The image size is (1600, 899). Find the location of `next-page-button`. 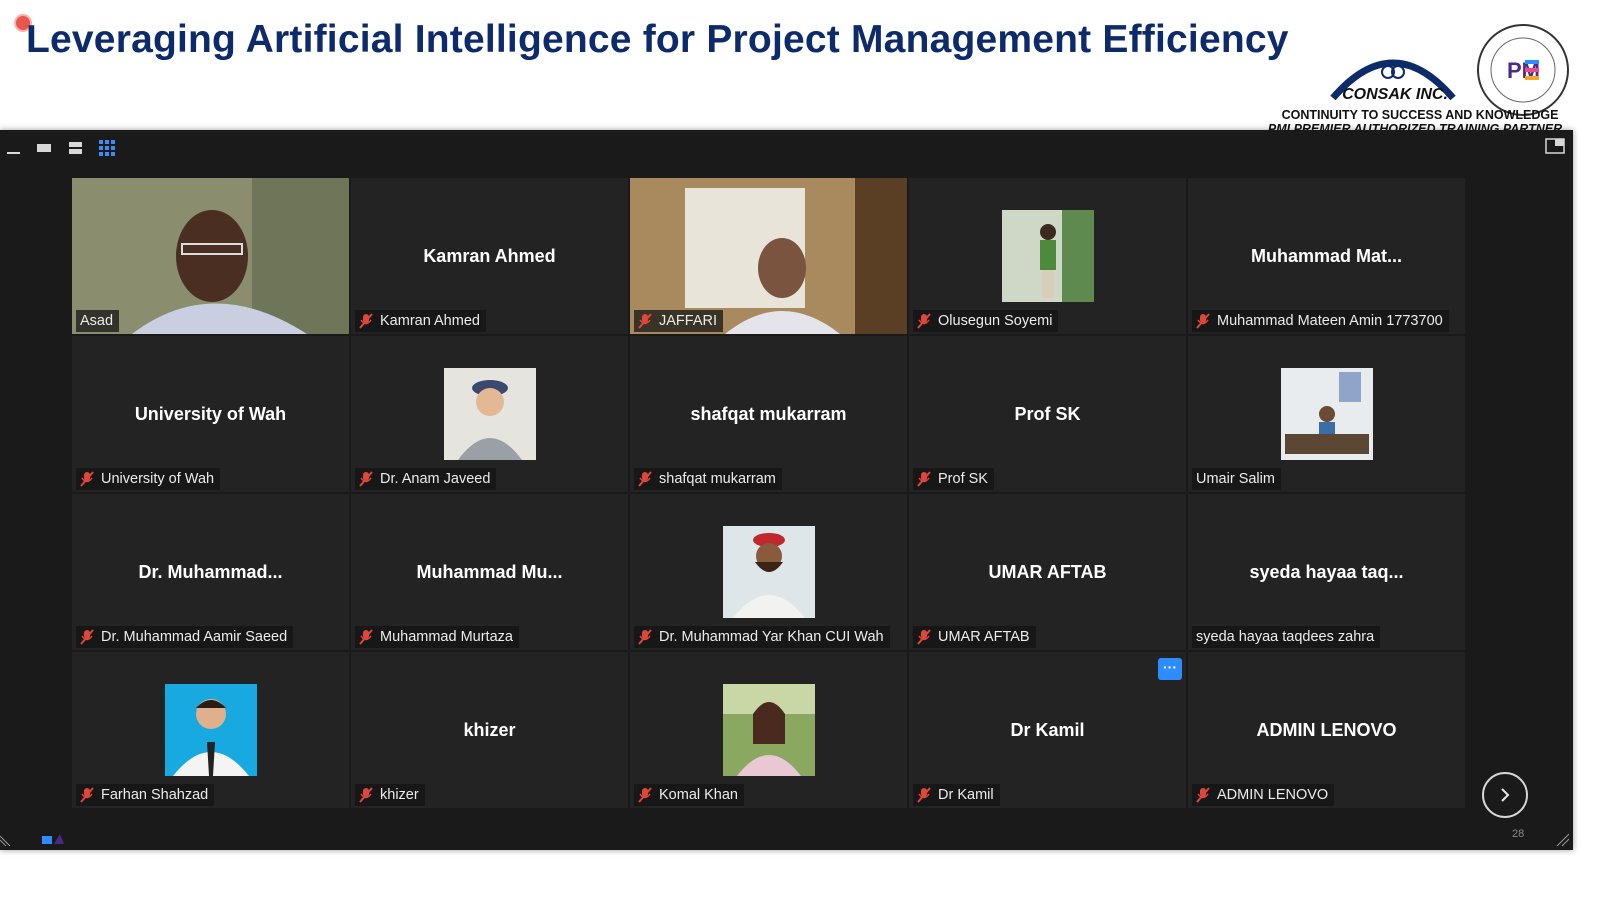

next-page-button is located at coordinates (1505, 795).